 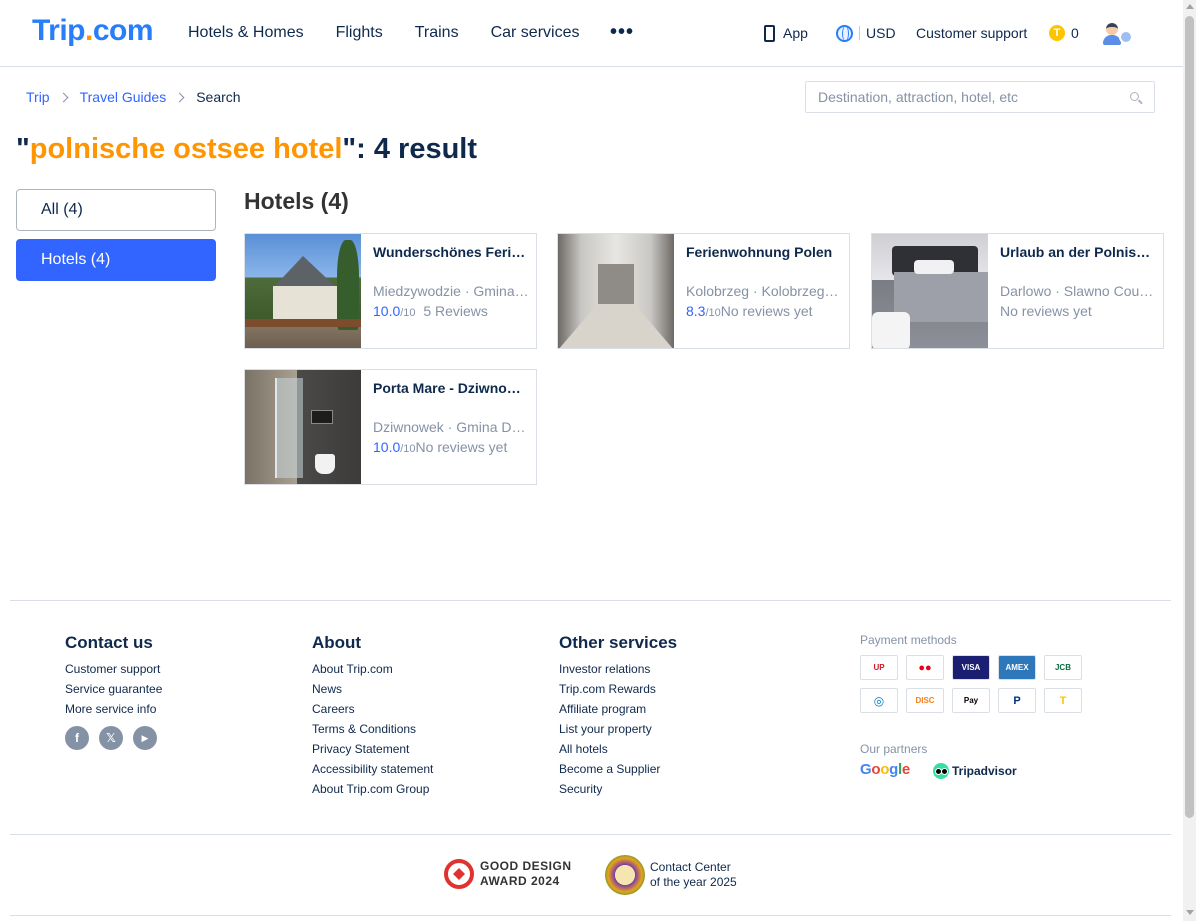 I want to click on search-icon, so click(x=1136, y=98).